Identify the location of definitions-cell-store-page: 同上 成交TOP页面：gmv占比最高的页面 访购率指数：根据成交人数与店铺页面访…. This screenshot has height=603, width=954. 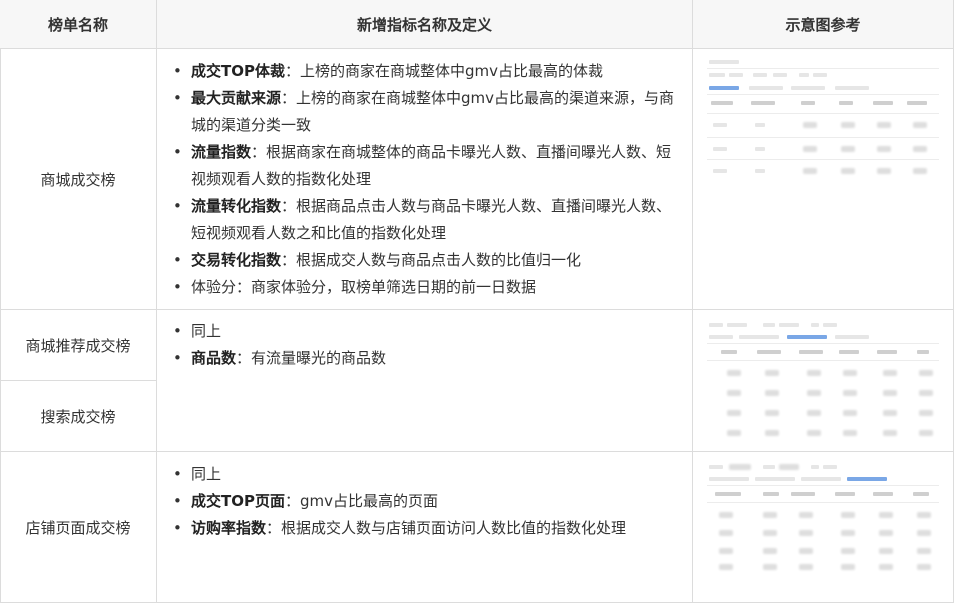
(425, 527).